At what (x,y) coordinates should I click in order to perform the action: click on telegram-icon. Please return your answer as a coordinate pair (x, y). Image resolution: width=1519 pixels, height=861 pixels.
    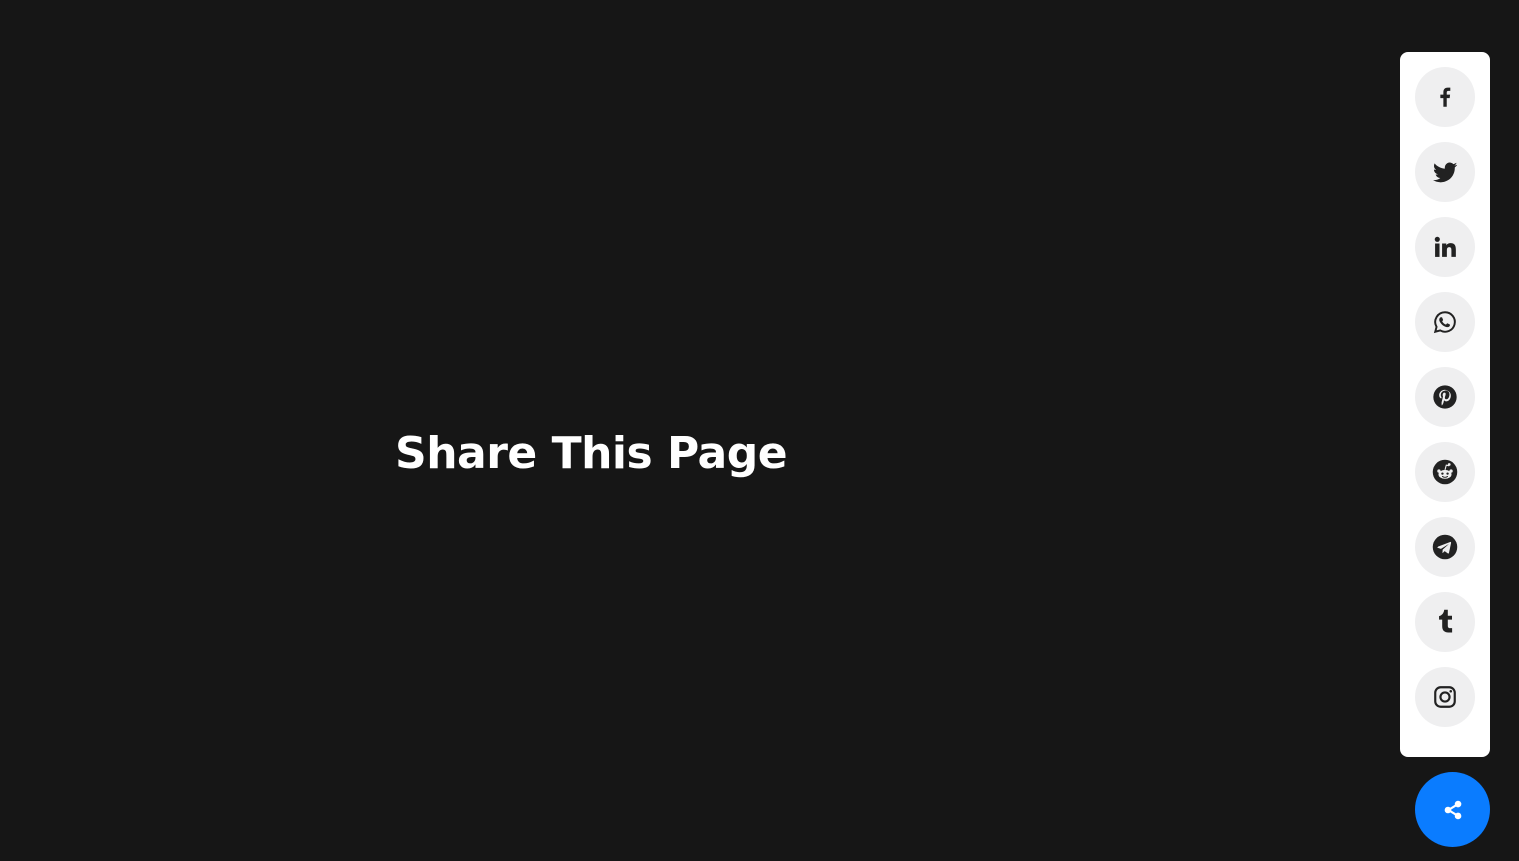
    Looking at the image, I should click on (1445, 547).